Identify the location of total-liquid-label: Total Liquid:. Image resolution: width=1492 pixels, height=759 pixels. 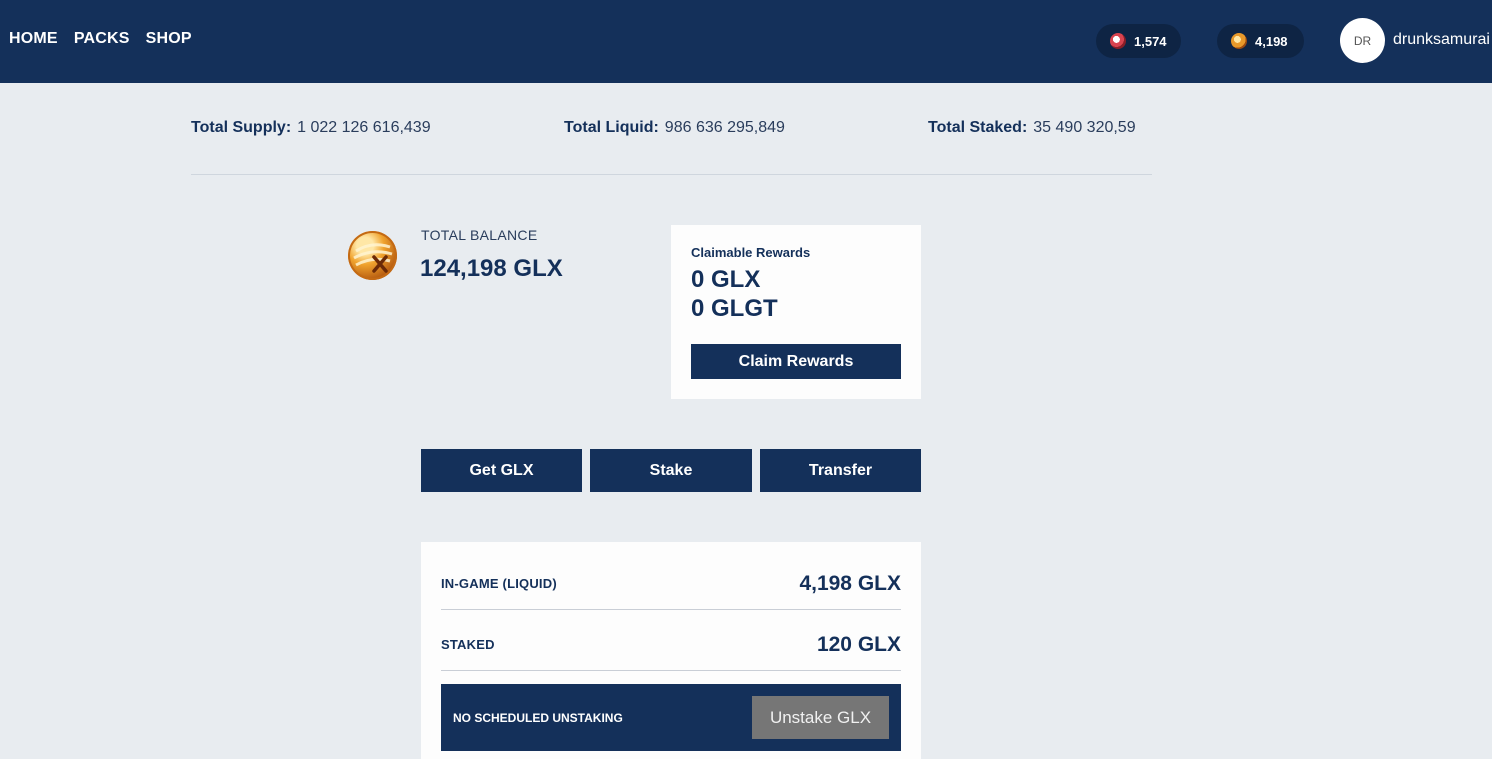
(611, 127).